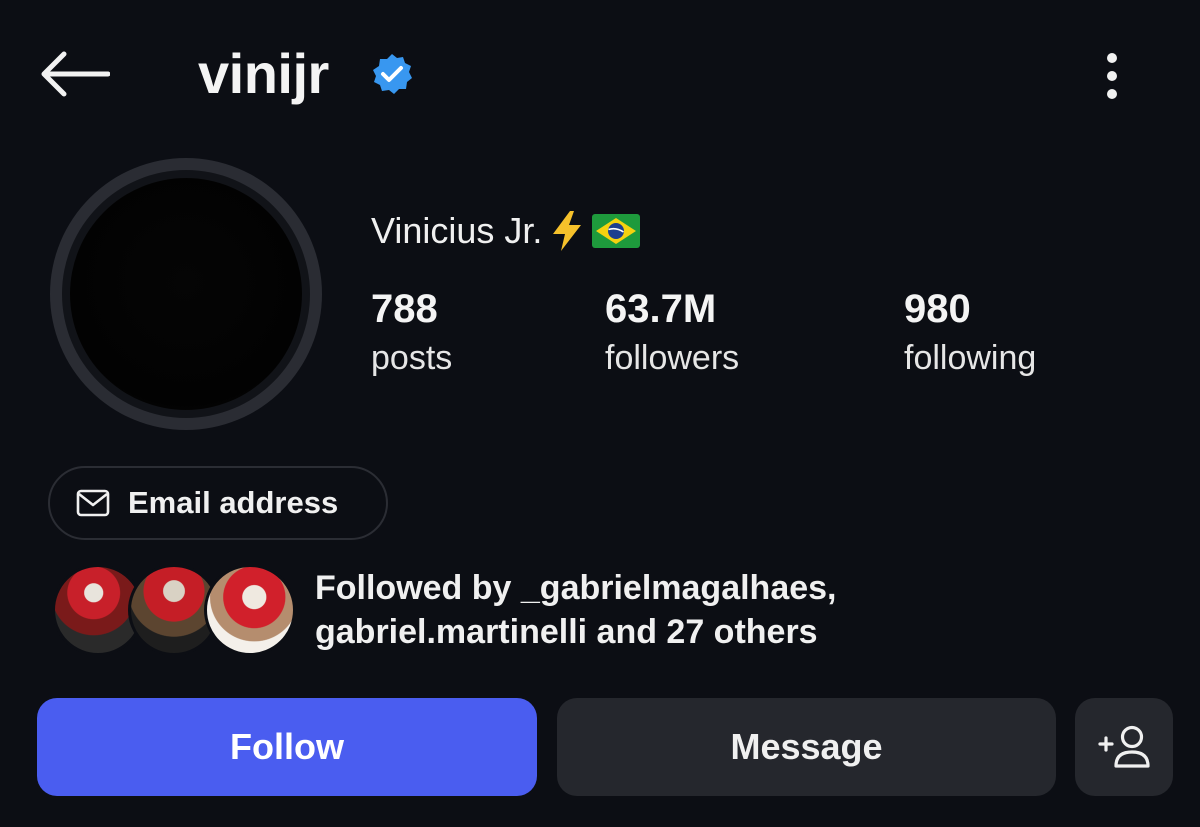  Describe the element at coordinates (672, 333) in the screenshot. I see `followers-stat: 63.7M followers` at that location.